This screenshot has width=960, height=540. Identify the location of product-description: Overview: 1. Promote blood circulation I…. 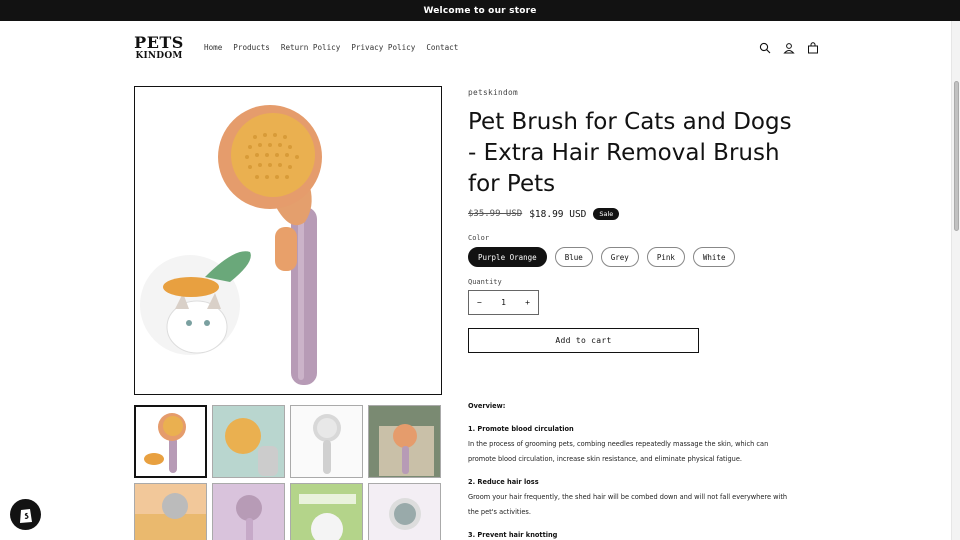
(633, 469).